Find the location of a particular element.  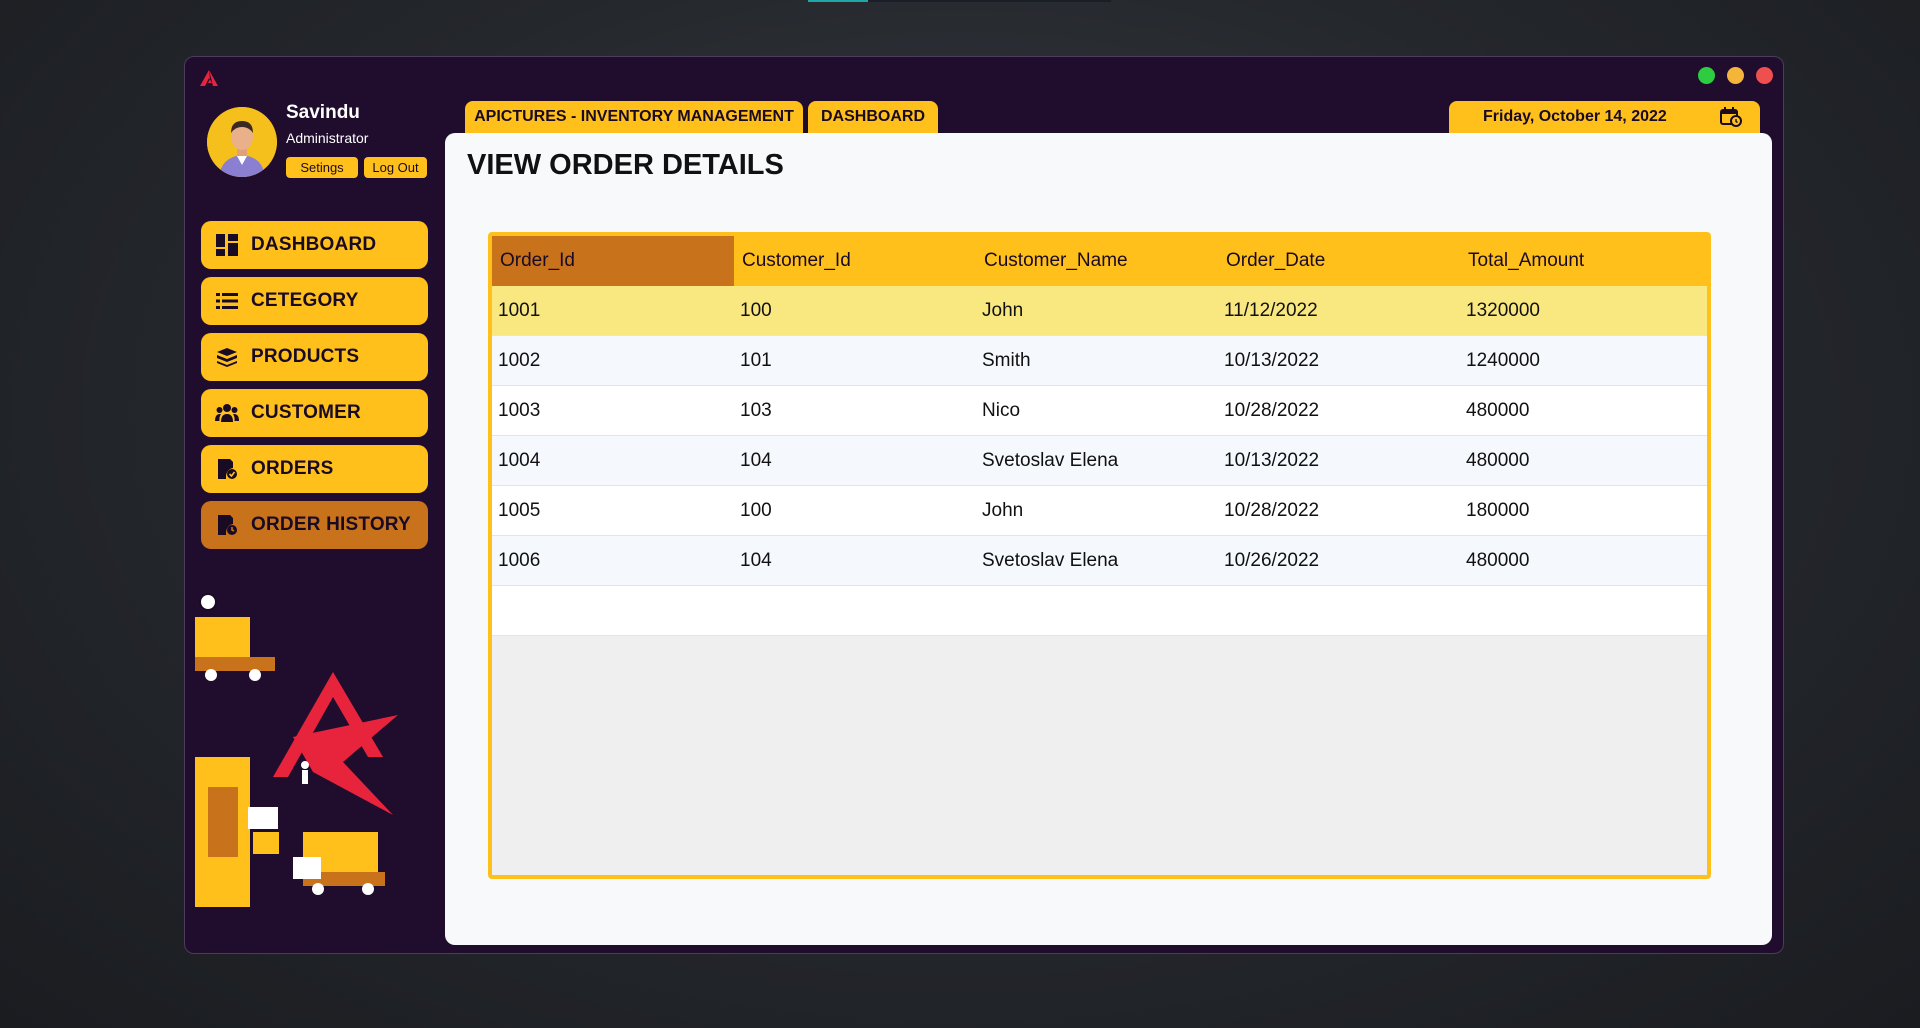

minimize-button is located at coordinates (1735, 75).